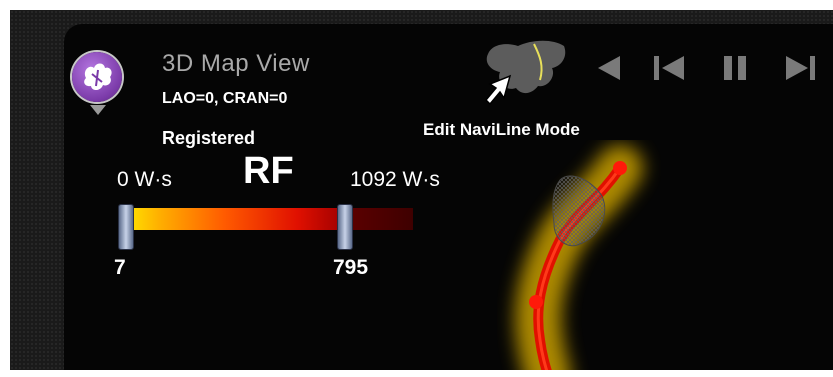 The width and height of the screenshot is (833, 377). I want to click on rf-scale-max-label: 1092 W·s, so click(395, 179).